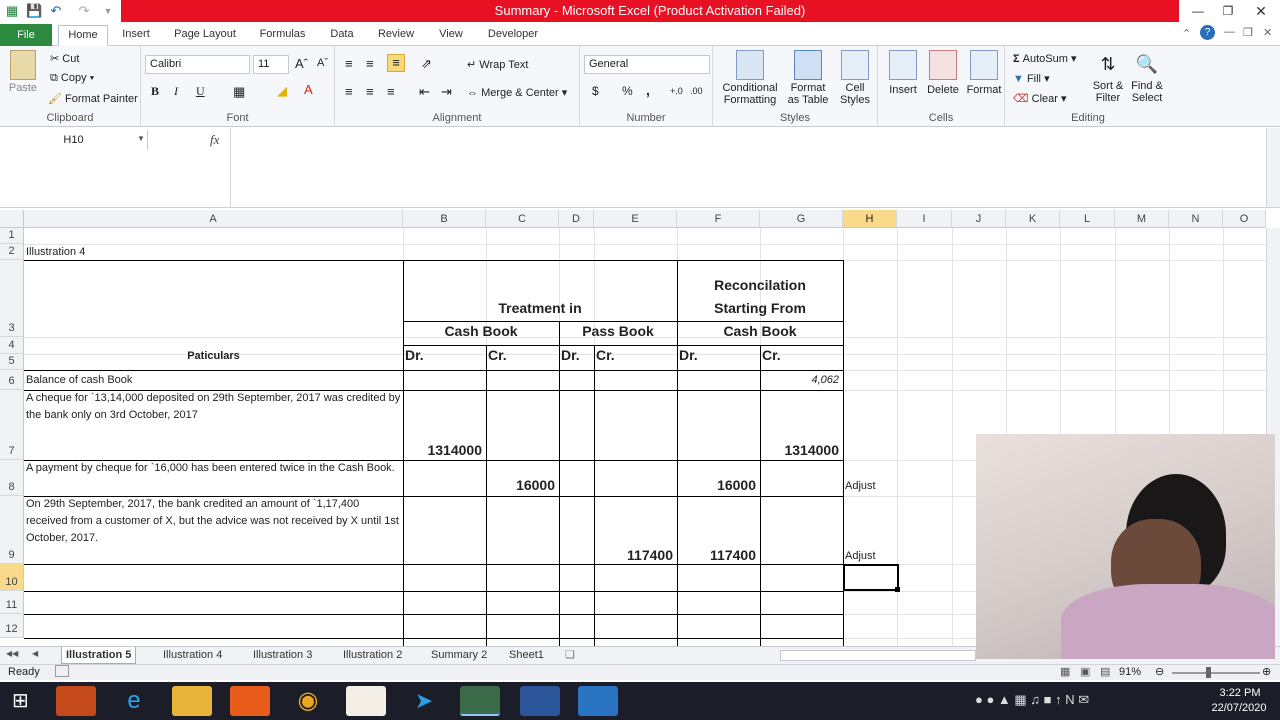  What do you see at coordinates (459, 655) in the screenshot?
I see `sheet-tab-summary-2: Summary 2` at bounding box center [459, 655].